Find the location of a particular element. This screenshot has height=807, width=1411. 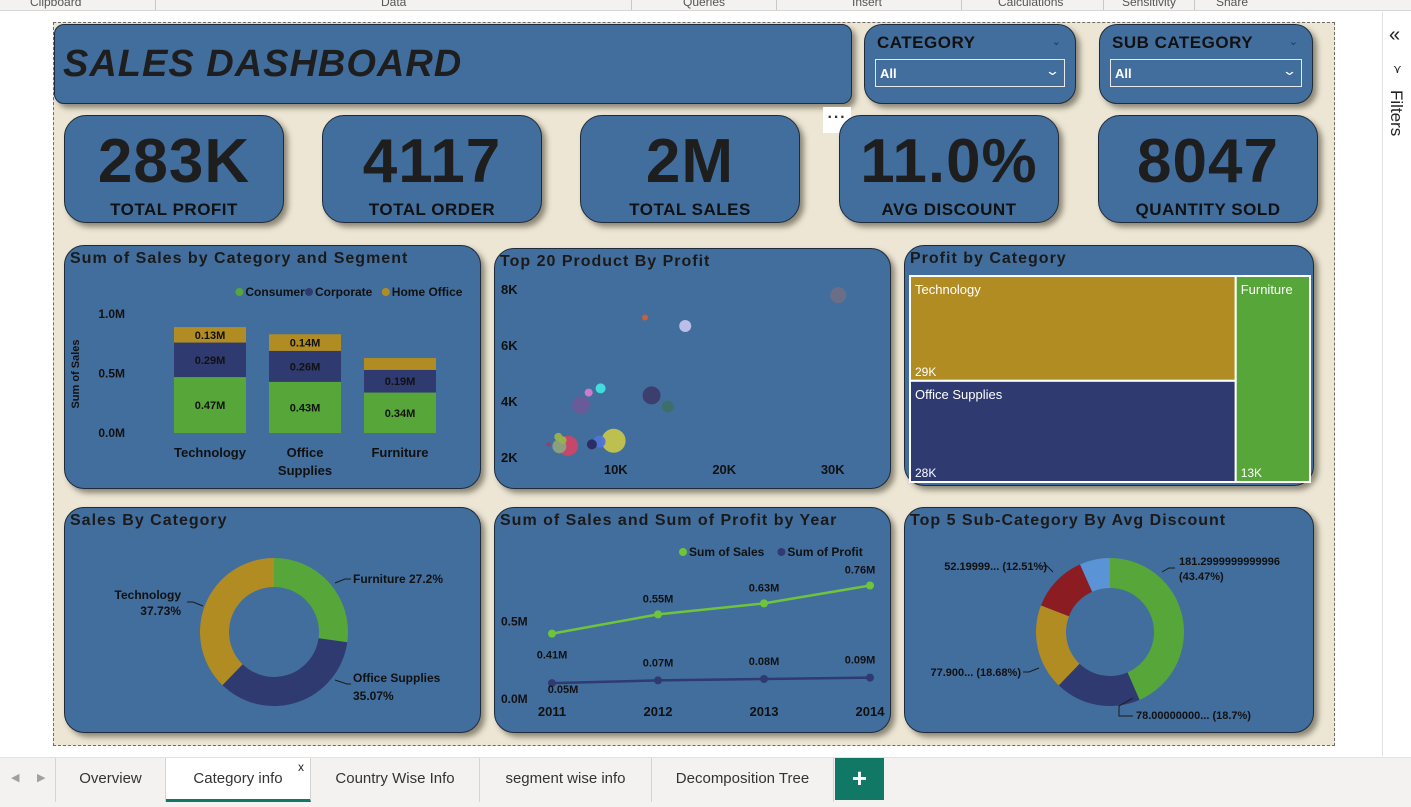

sub-category-dropdown: All ⌄ is located at coordinates (1206, 73).